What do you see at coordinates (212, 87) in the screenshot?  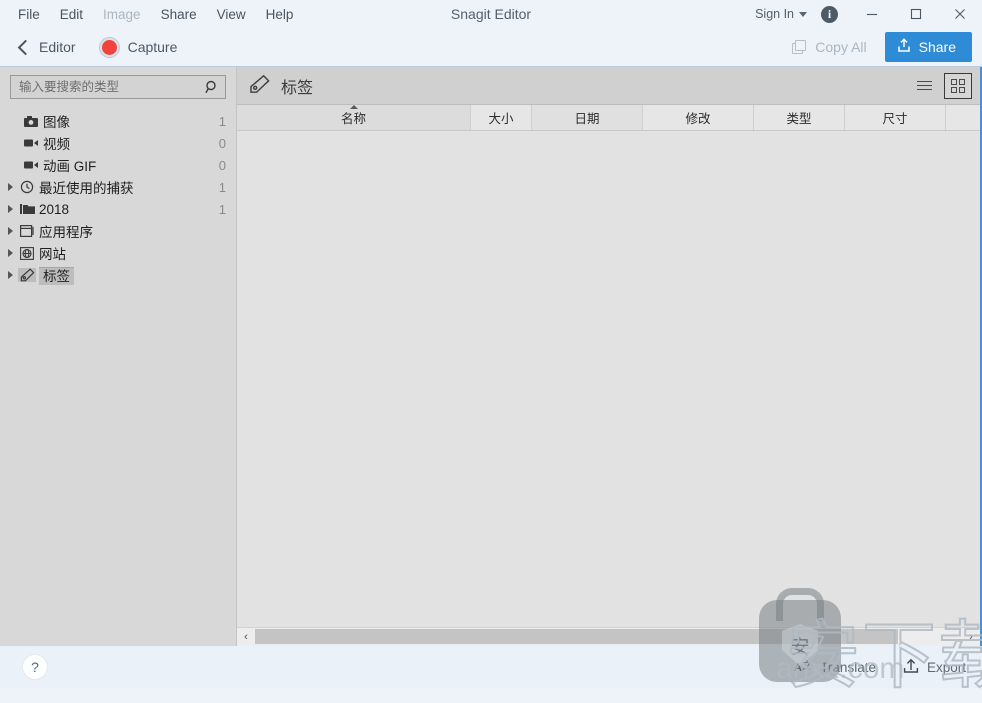 I see `search-icon` at bounding box center [212, 87].